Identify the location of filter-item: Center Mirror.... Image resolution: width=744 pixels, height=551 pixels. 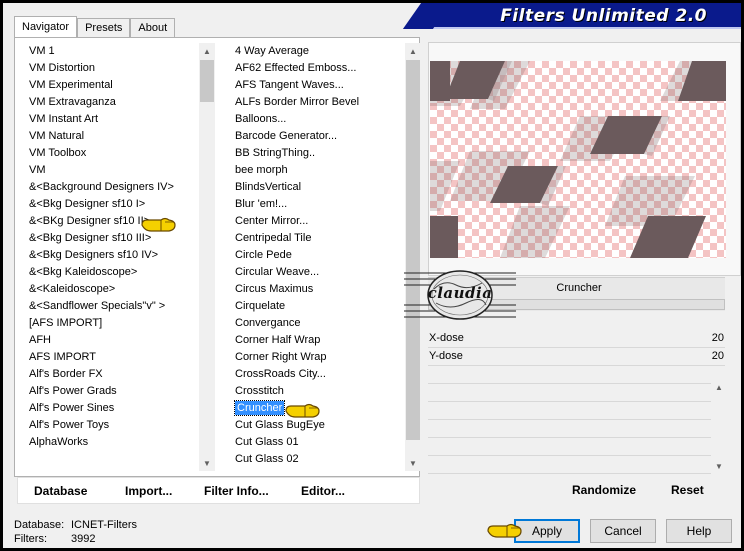
(326, 221).